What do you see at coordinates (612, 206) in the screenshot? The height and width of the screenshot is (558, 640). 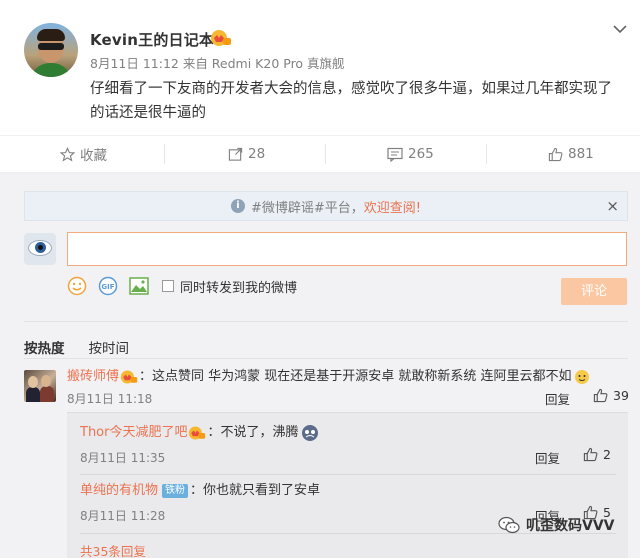 I see `close-icon: ×` at bounding box center [612, 206].